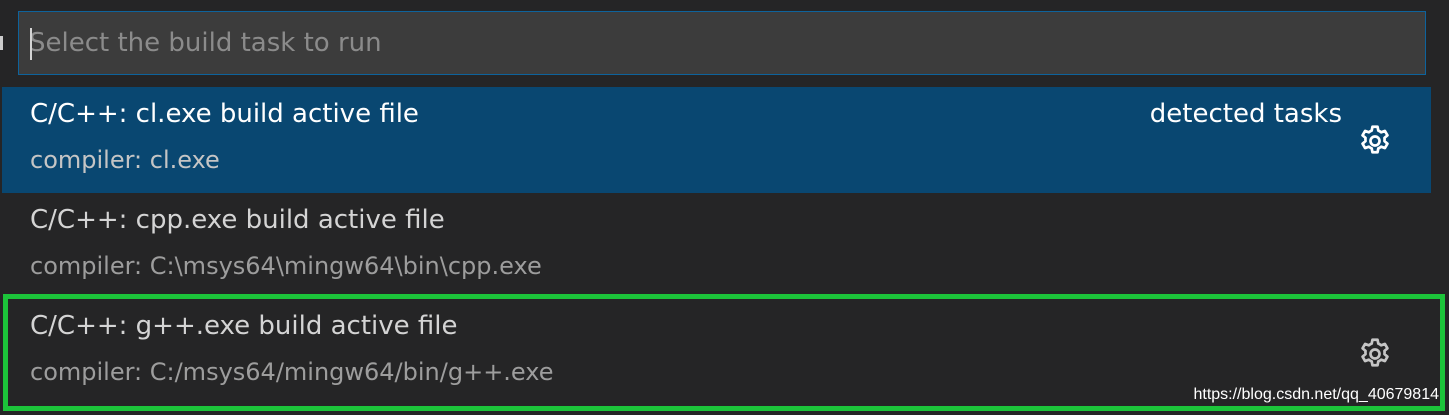  I want to click on item-detail: compiler: cl.exe, so click(125, 160).